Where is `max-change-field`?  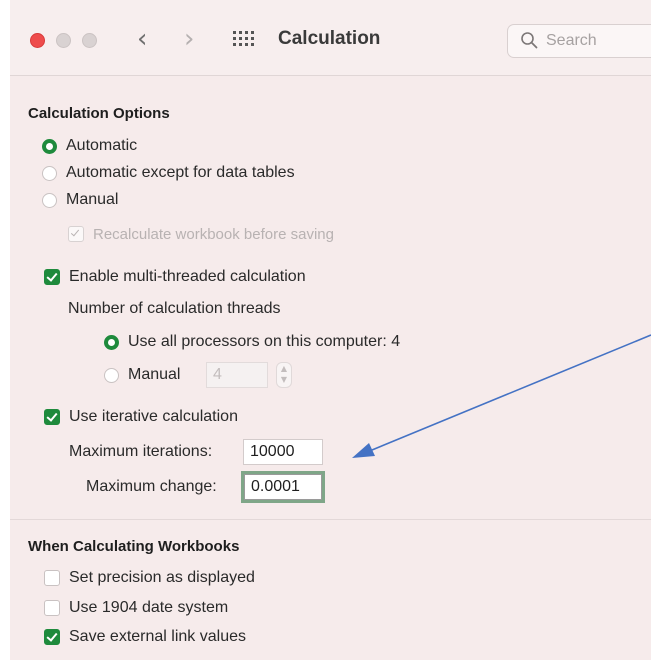
max-change-field is located at coordinates (283, 487).